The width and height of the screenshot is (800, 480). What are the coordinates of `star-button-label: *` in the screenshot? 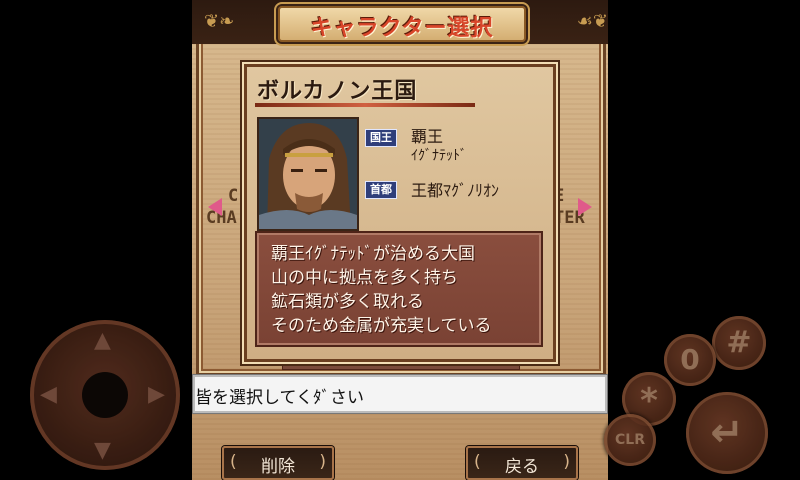 It's located at (649, 401).